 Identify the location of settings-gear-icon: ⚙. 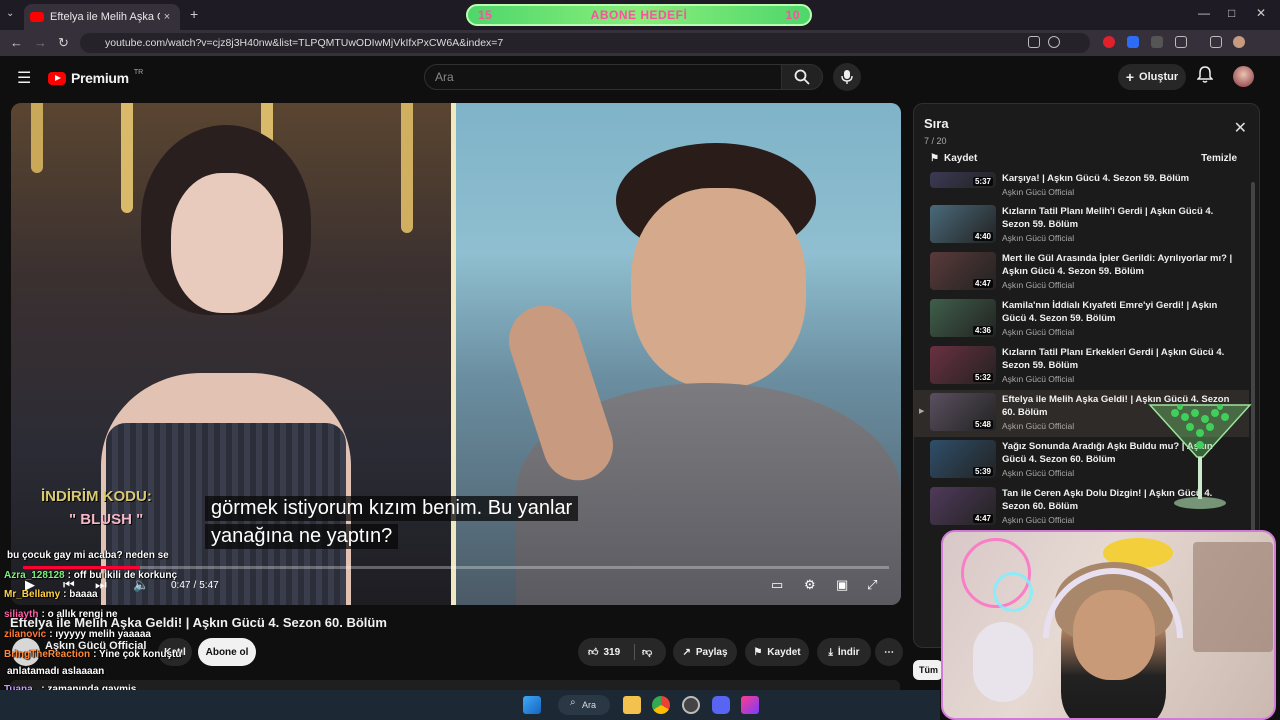
(810, 585).